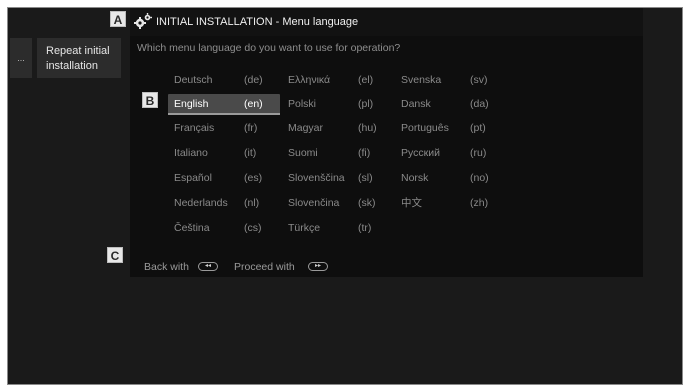 The width and height of the screenshot is (684, 387). What do you see at coordinates (306, 128) in the screenshot?
I see `language-name: Magyar` at bounding box center [306, 128].